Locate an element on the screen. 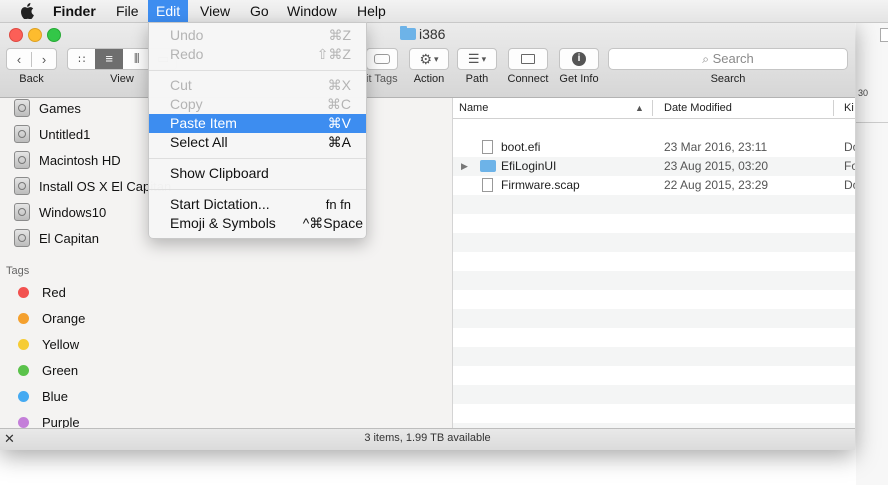 The height and width of the screenshot is (485, 888). list-view-icon: ≡ is located at coordinates (109, 59).